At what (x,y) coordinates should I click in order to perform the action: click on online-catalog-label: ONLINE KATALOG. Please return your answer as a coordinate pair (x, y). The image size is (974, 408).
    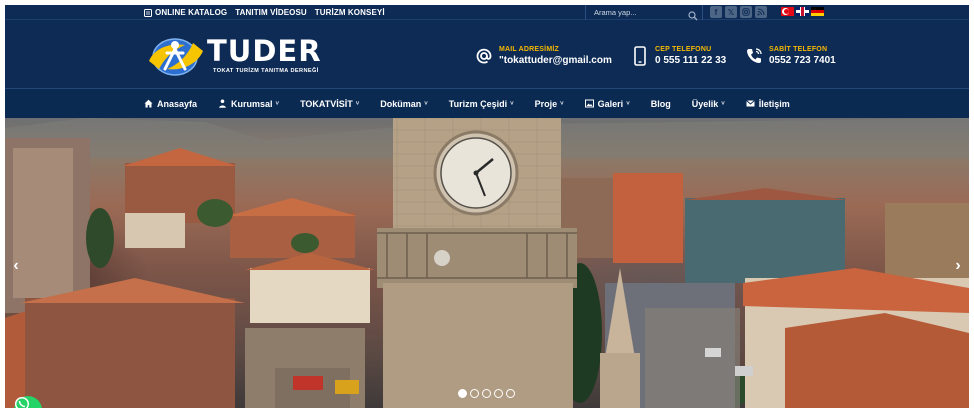
    Looking at the image, I should click on (191, 12).